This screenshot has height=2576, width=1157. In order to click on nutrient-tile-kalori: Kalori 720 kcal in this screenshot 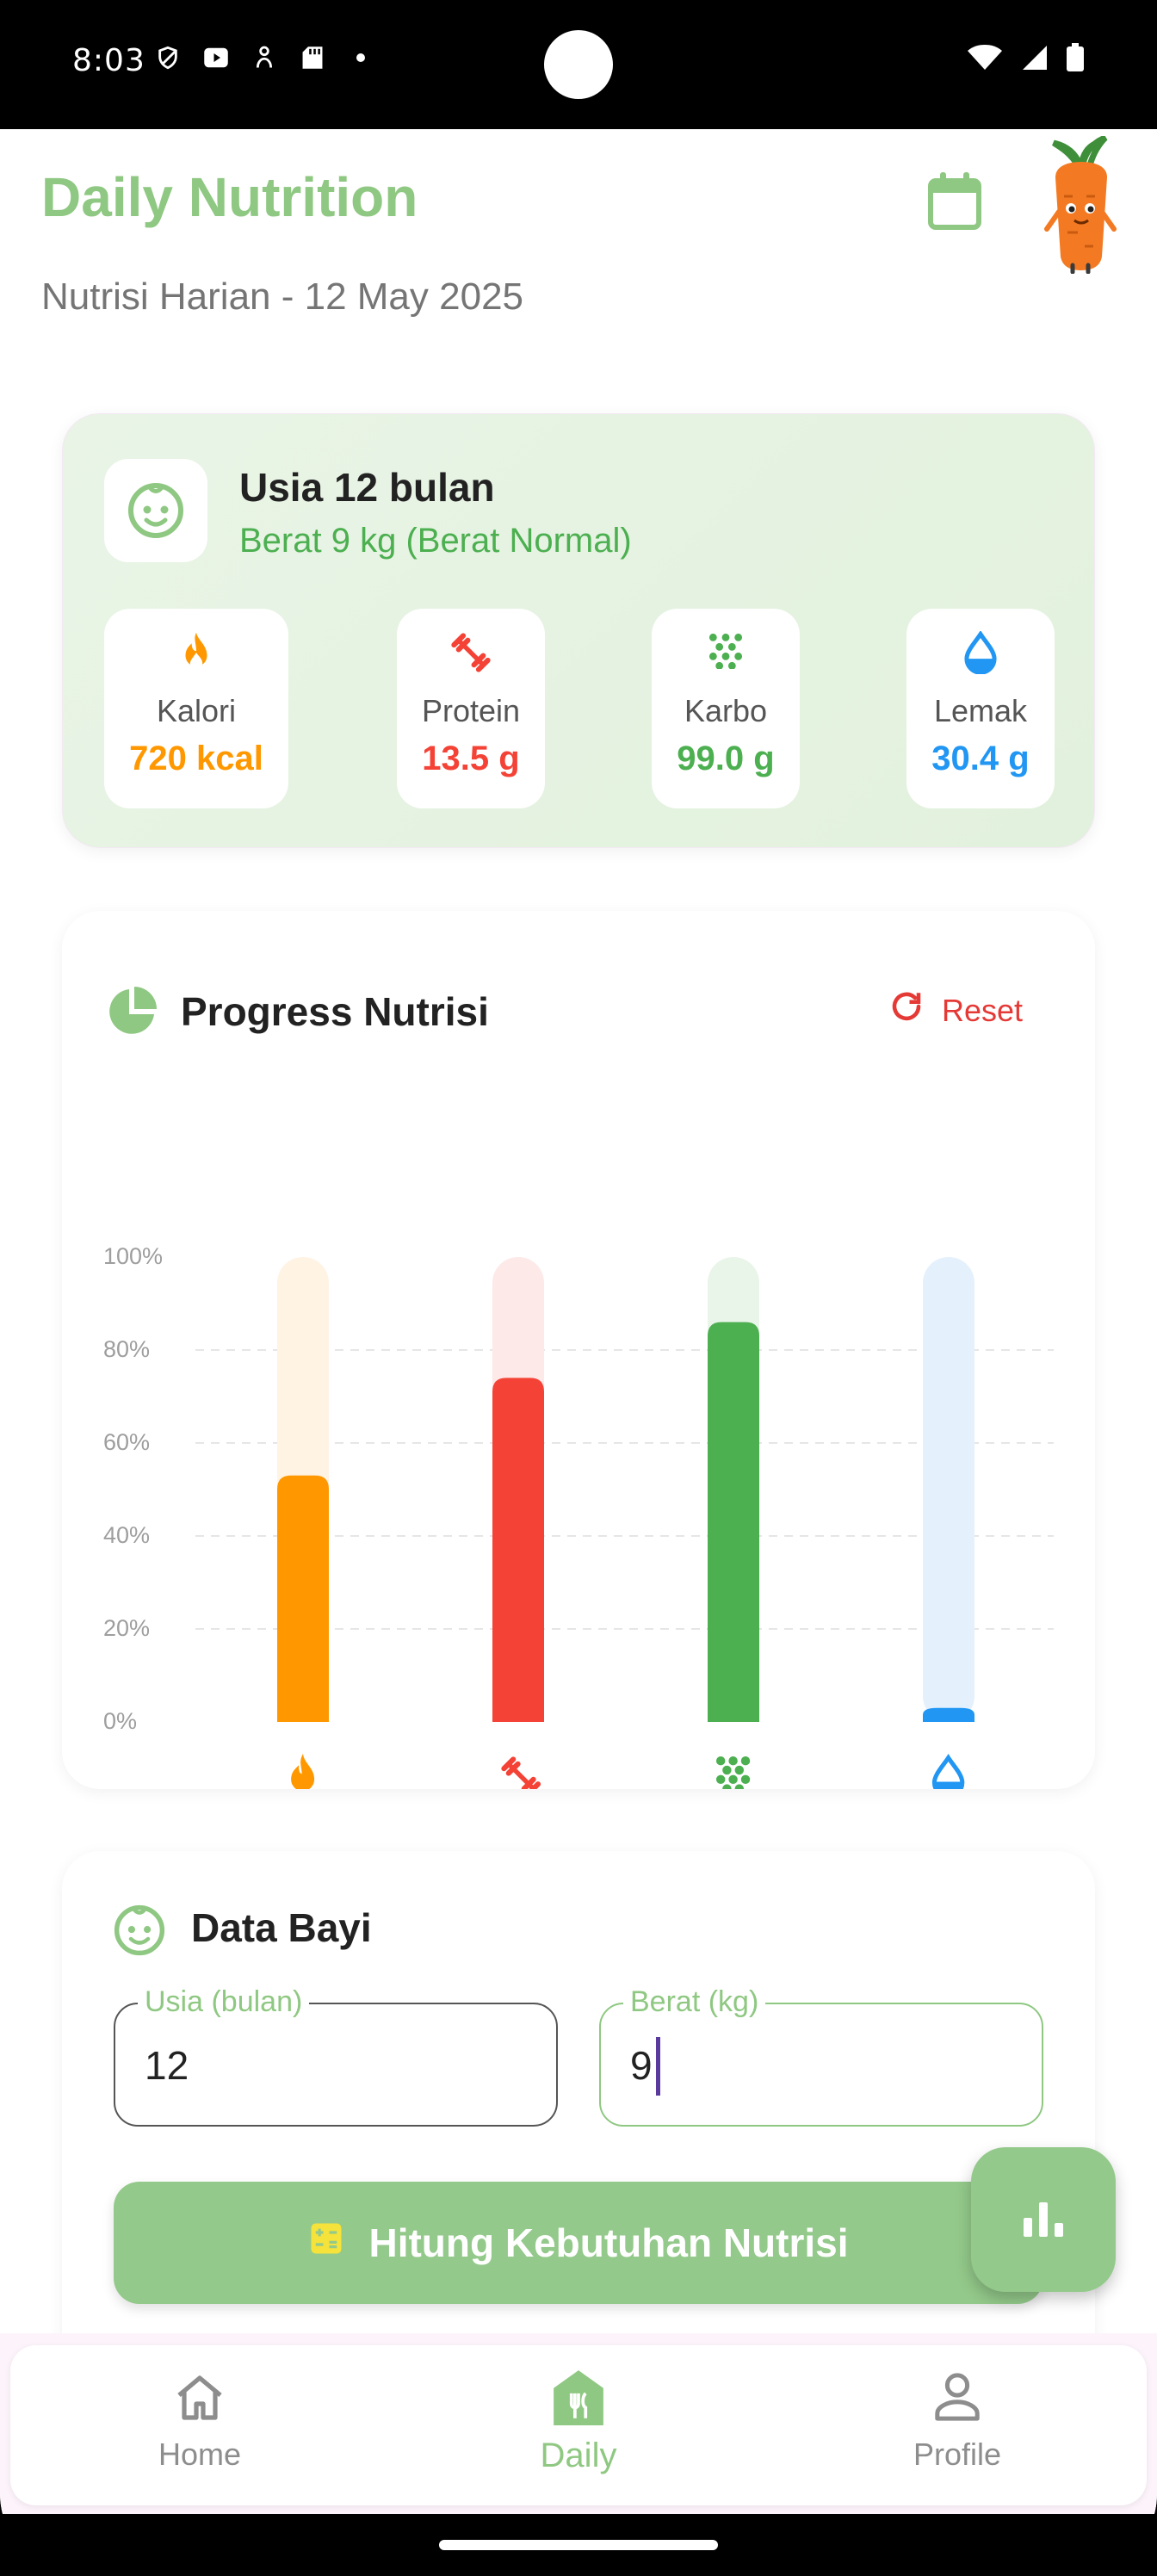, I will do `click(196, 709)`.